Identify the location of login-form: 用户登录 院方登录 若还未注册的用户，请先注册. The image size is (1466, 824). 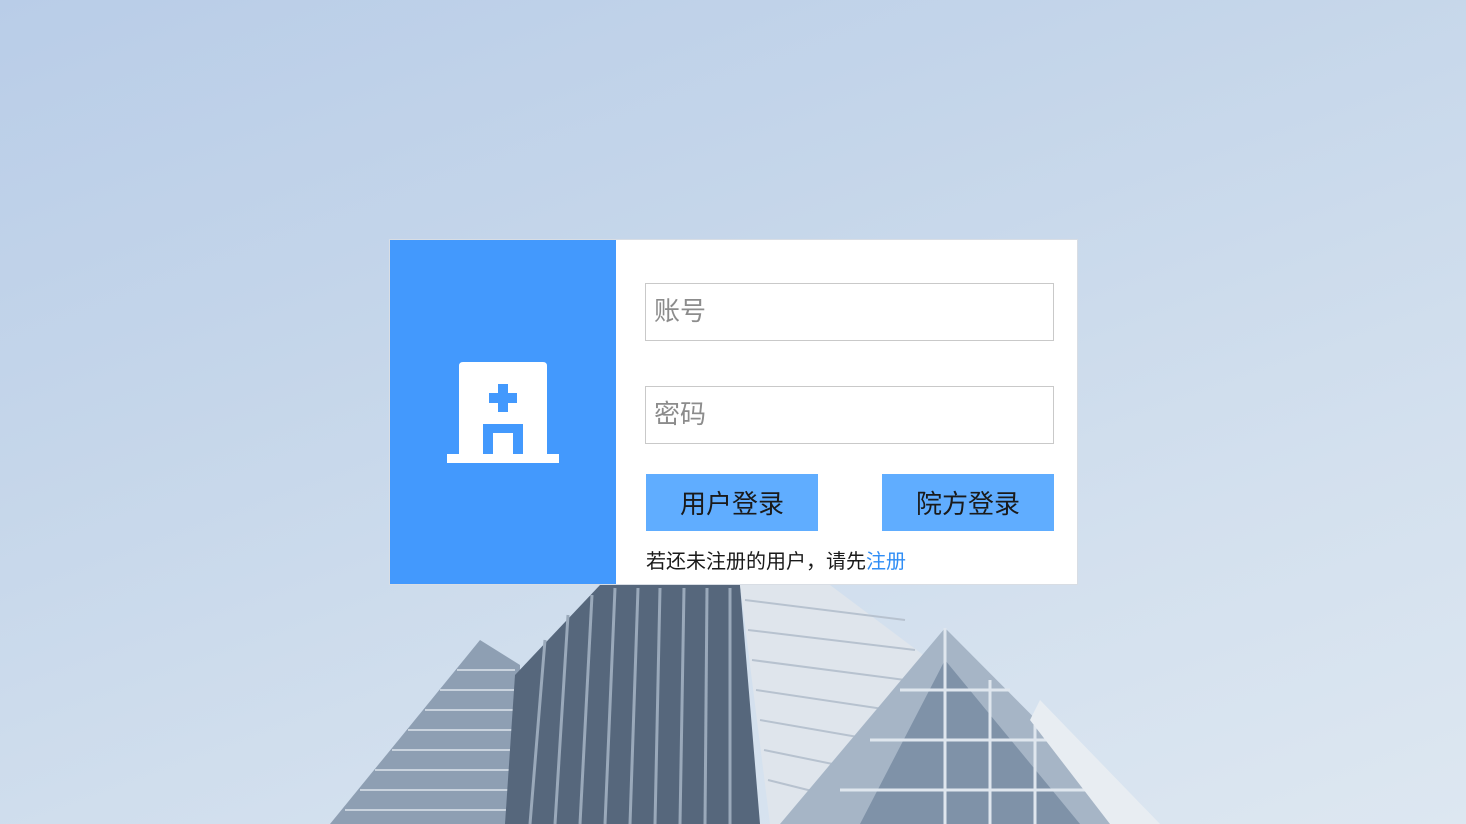
(846, 412).